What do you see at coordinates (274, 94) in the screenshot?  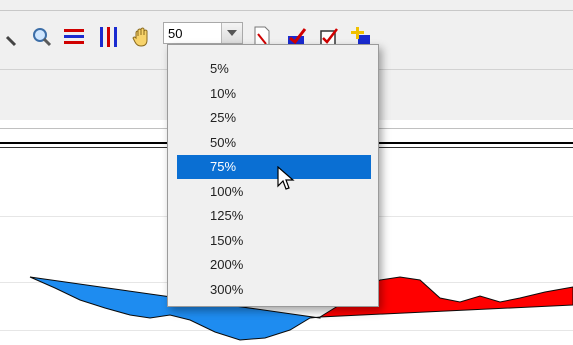 I see `zoom-option-10: 10%` at bounding box center [274, 94].